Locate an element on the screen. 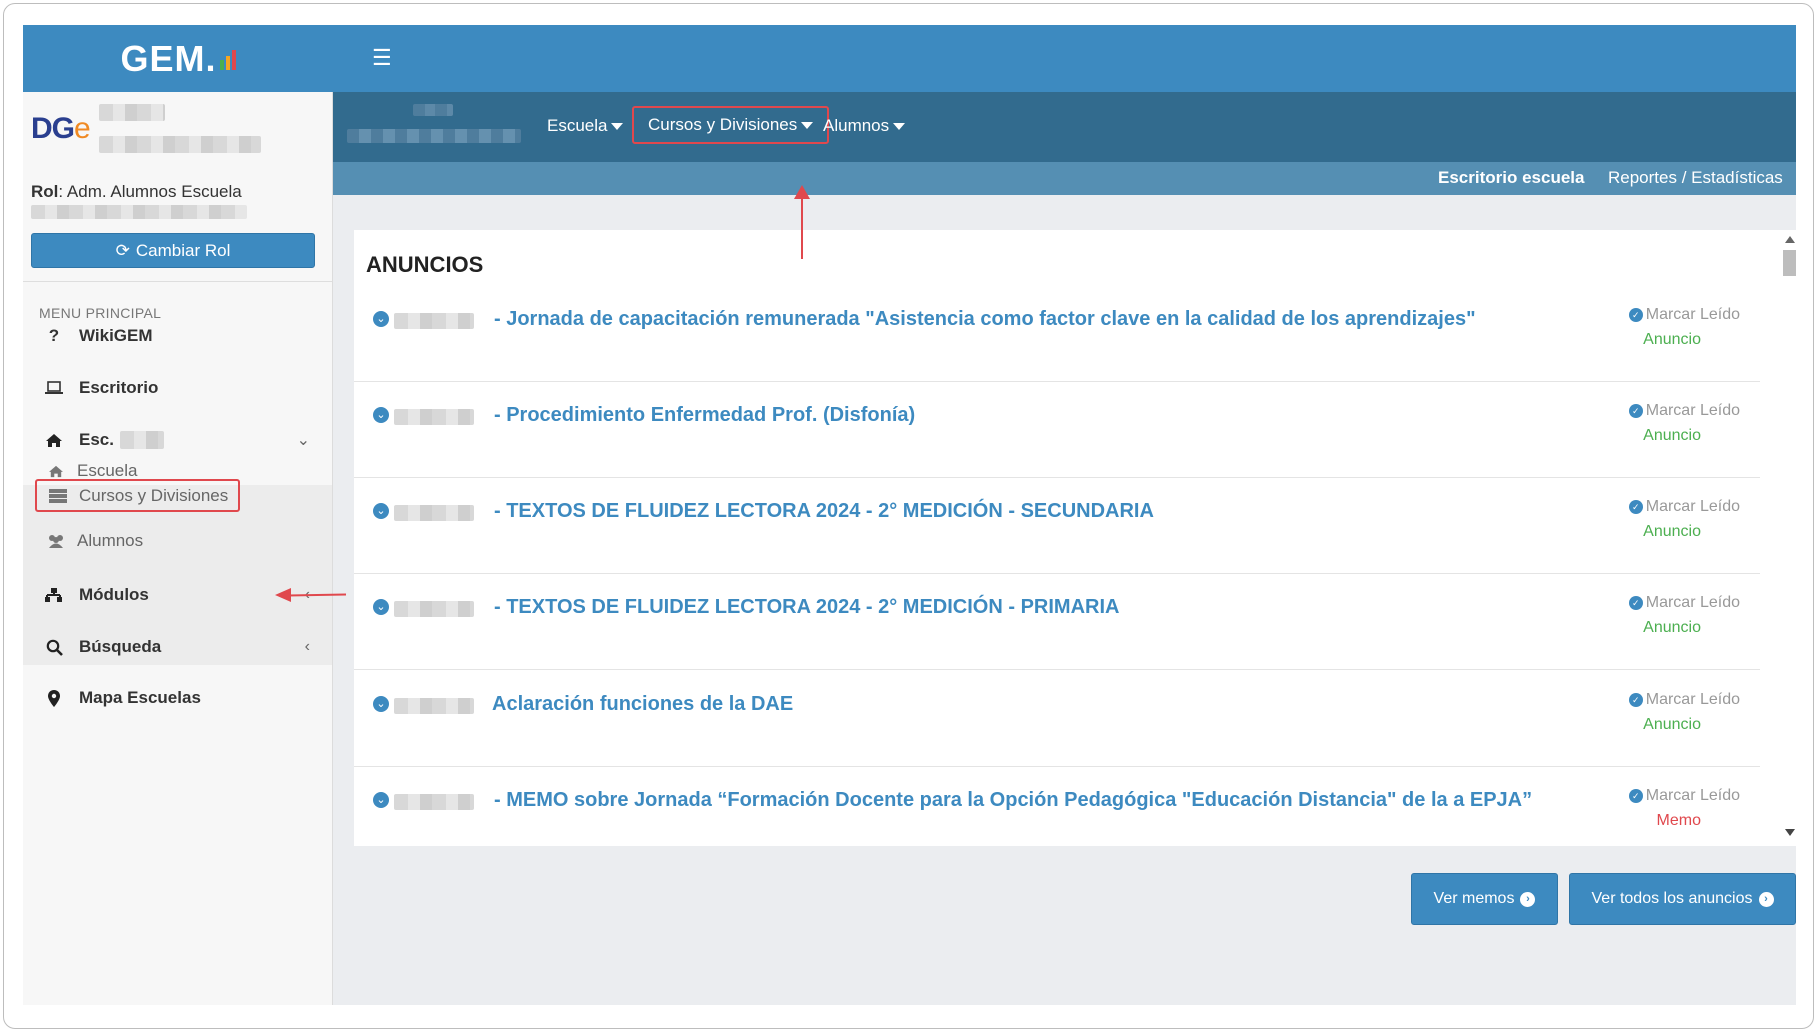  users-icon is located at coordinates (56, 541).